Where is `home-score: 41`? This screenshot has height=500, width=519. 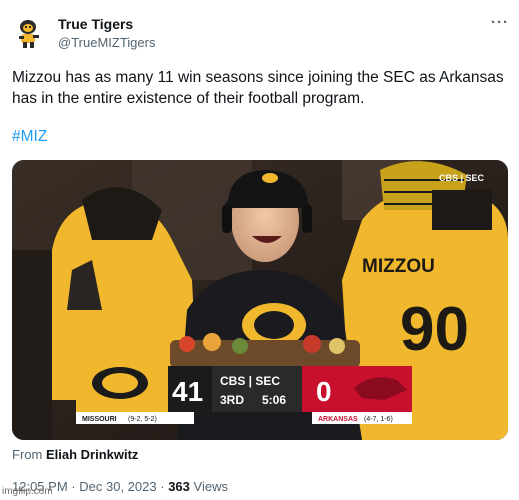 home-score: 41 is located at coordinates (187, 391).